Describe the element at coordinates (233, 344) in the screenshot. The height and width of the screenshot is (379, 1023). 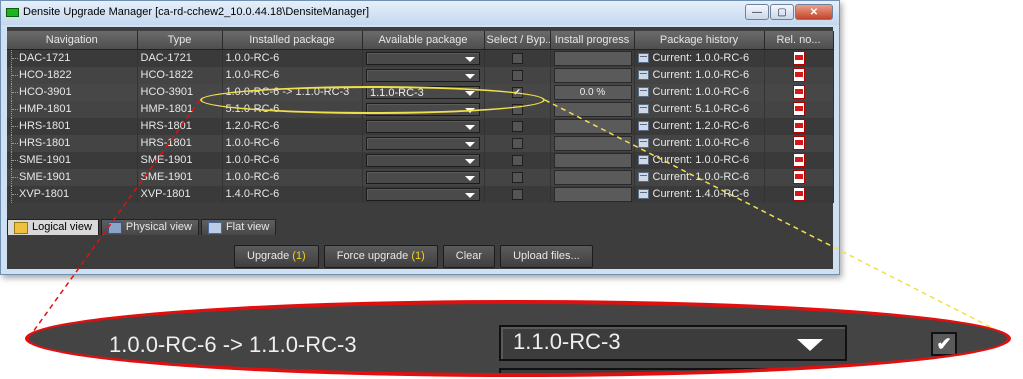
I see `zoom-installed-package: 1.0.0-RC-6 -> 1.1.0-RC-3` at that location.